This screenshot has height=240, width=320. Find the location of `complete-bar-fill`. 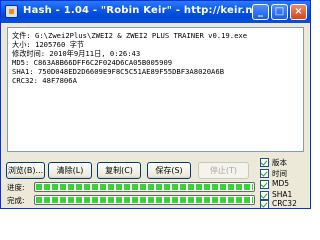

complete-bar-fill is located at coordinates (144, 200).